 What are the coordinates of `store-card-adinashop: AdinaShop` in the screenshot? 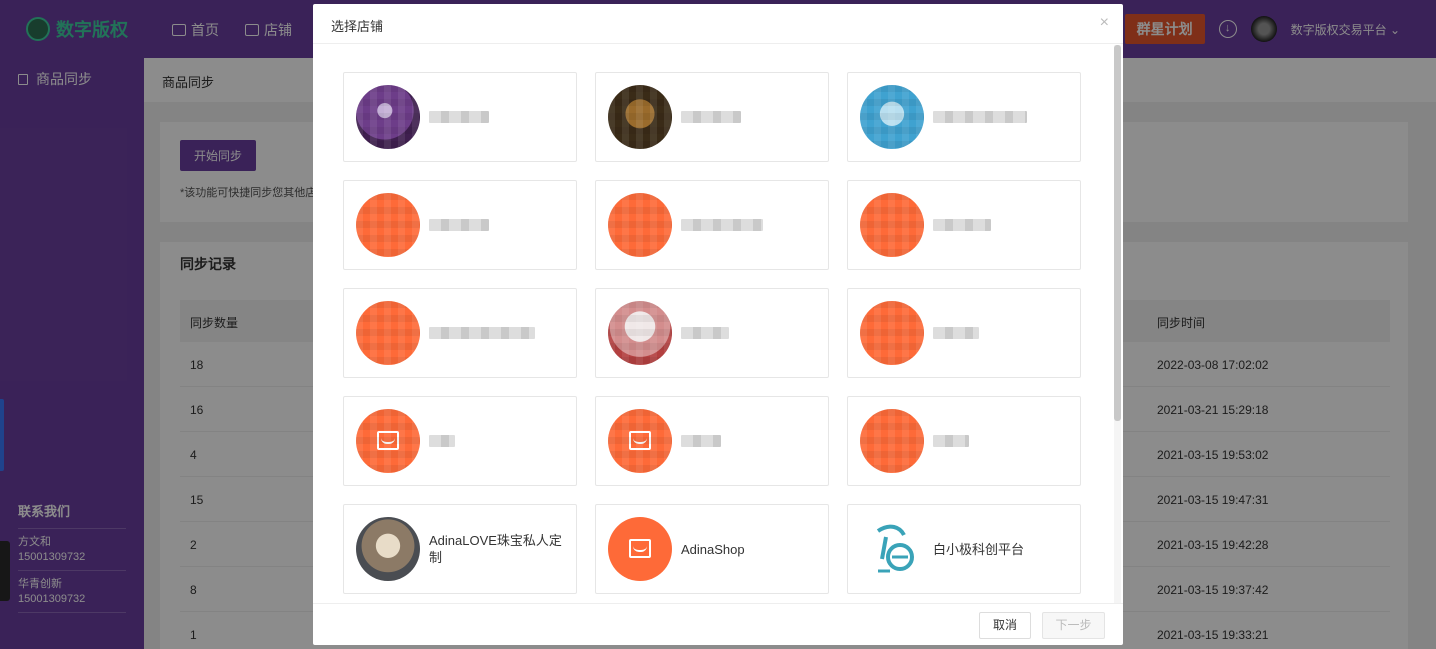 It's located at (712, 549).